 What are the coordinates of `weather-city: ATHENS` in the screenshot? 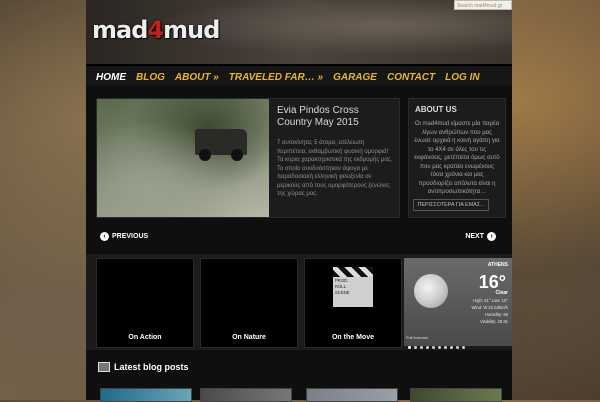 It's located at (497, 265).